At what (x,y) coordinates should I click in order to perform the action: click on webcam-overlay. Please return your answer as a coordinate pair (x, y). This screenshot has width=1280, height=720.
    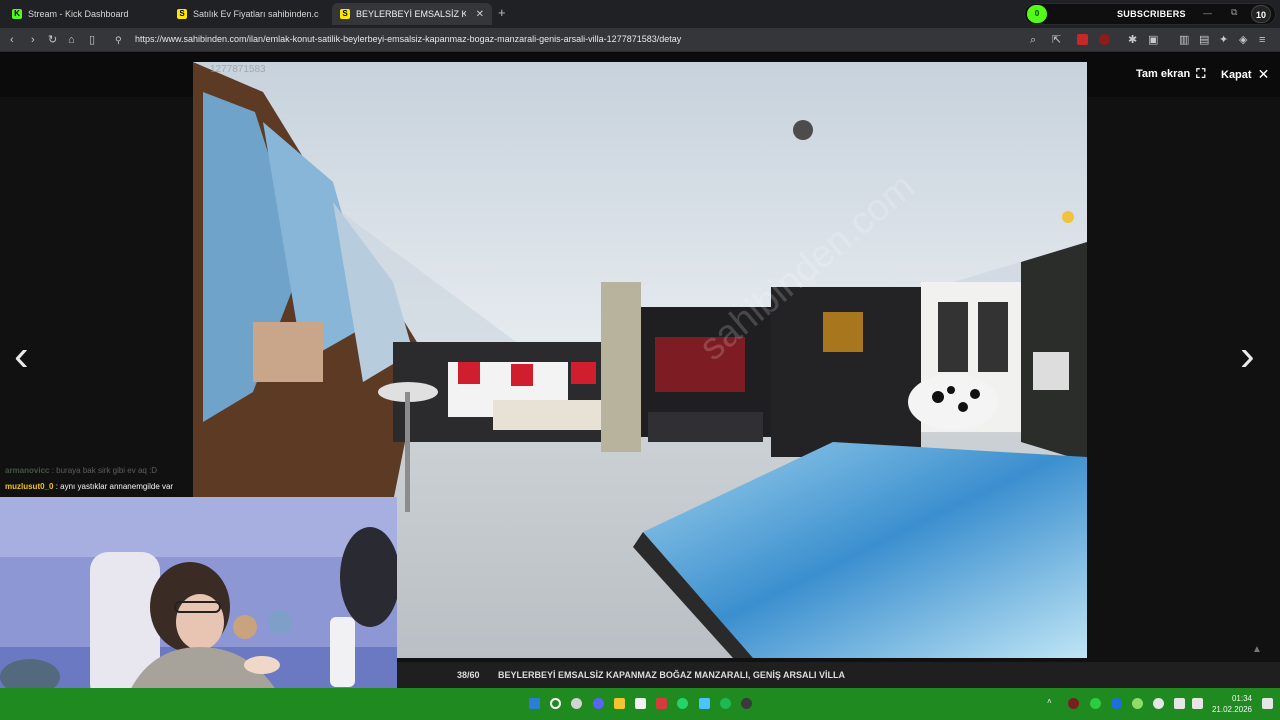
    Looking at the image, I should click on (198, 606).